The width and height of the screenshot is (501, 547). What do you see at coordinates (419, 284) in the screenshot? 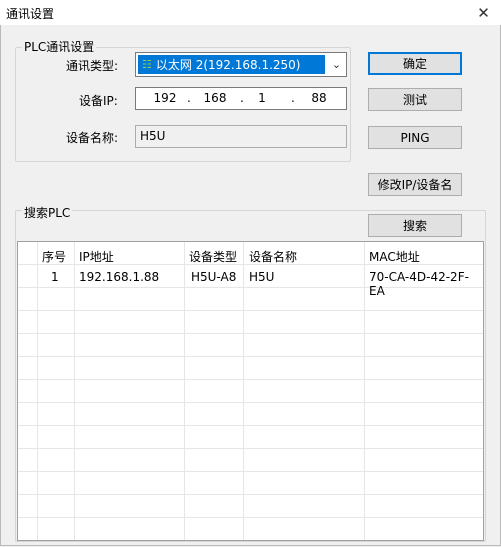
I see `cell-mac: 70-CA-4D-42-2F-EA` at bounding box center [419, 284].